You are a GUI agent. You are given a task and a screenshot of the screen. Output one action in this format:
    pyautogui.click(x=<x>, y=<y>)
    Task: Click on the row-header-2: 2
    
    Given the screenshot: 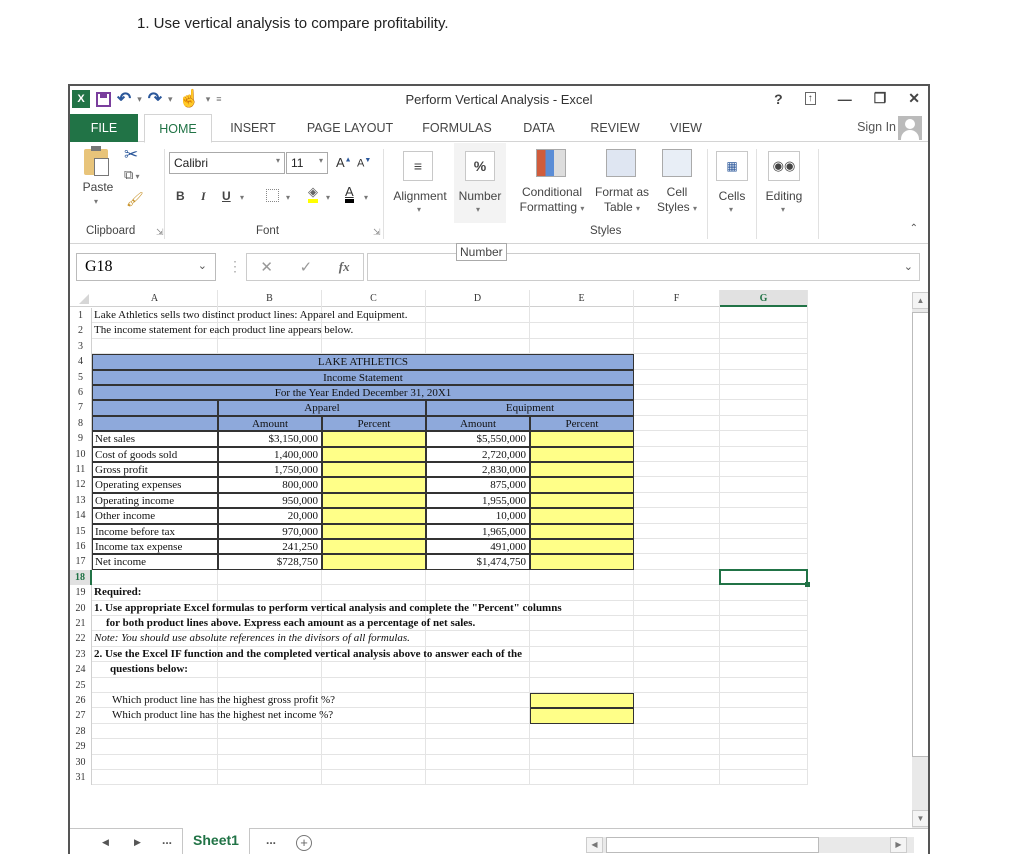 What is the action you would take?
    pyautogui.click(x=81, y=331)
    